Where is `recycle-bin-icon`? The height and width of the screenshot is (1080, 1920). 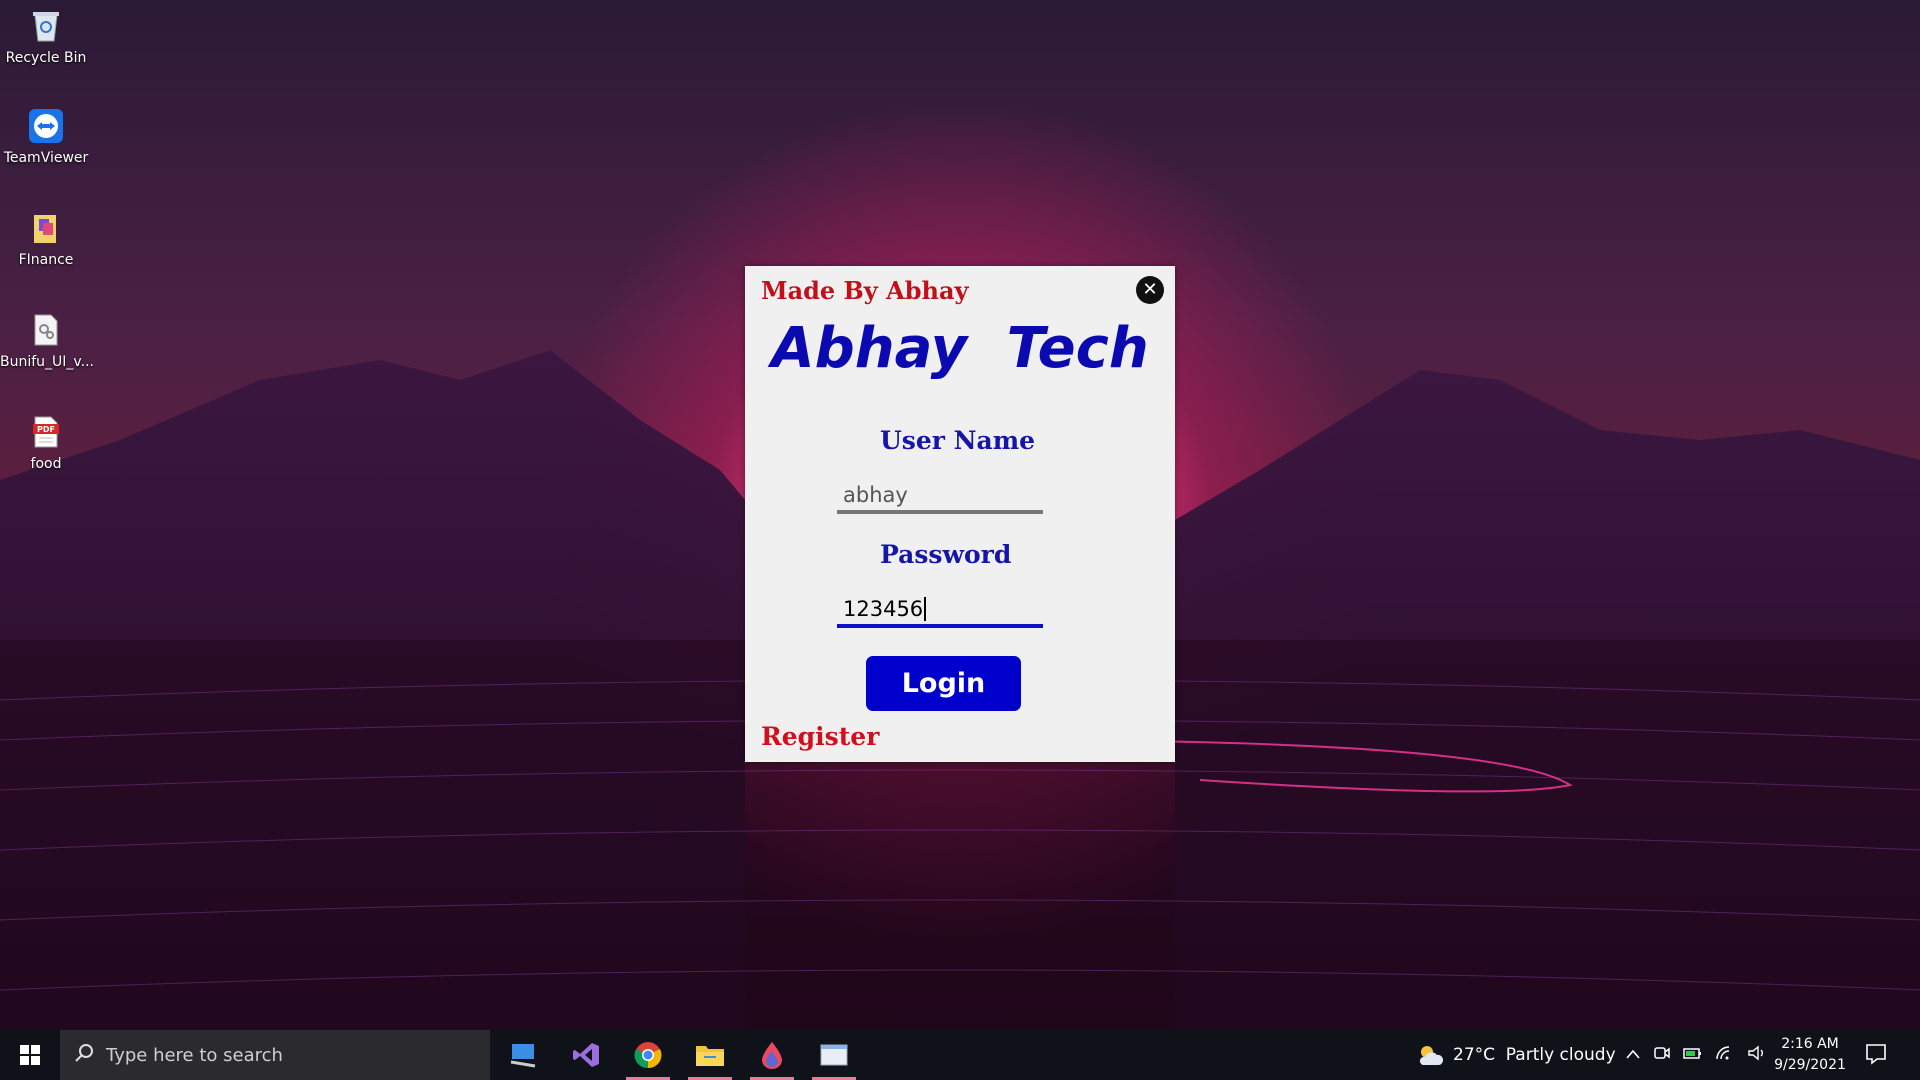
recycle-bin-icon is located at coordinates (46, 26).